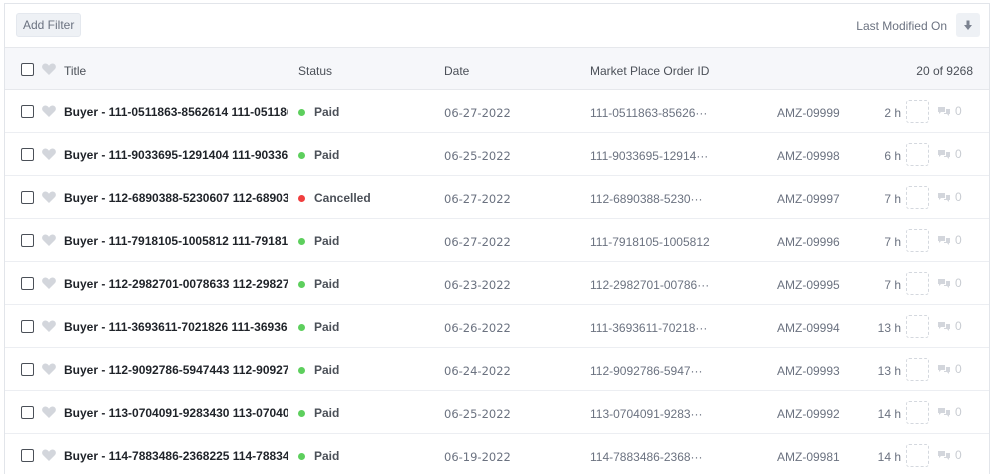 The width and height of the screenshot is (992, 474). I want to click on row-modified-time: 7 h, so click(892, 242).